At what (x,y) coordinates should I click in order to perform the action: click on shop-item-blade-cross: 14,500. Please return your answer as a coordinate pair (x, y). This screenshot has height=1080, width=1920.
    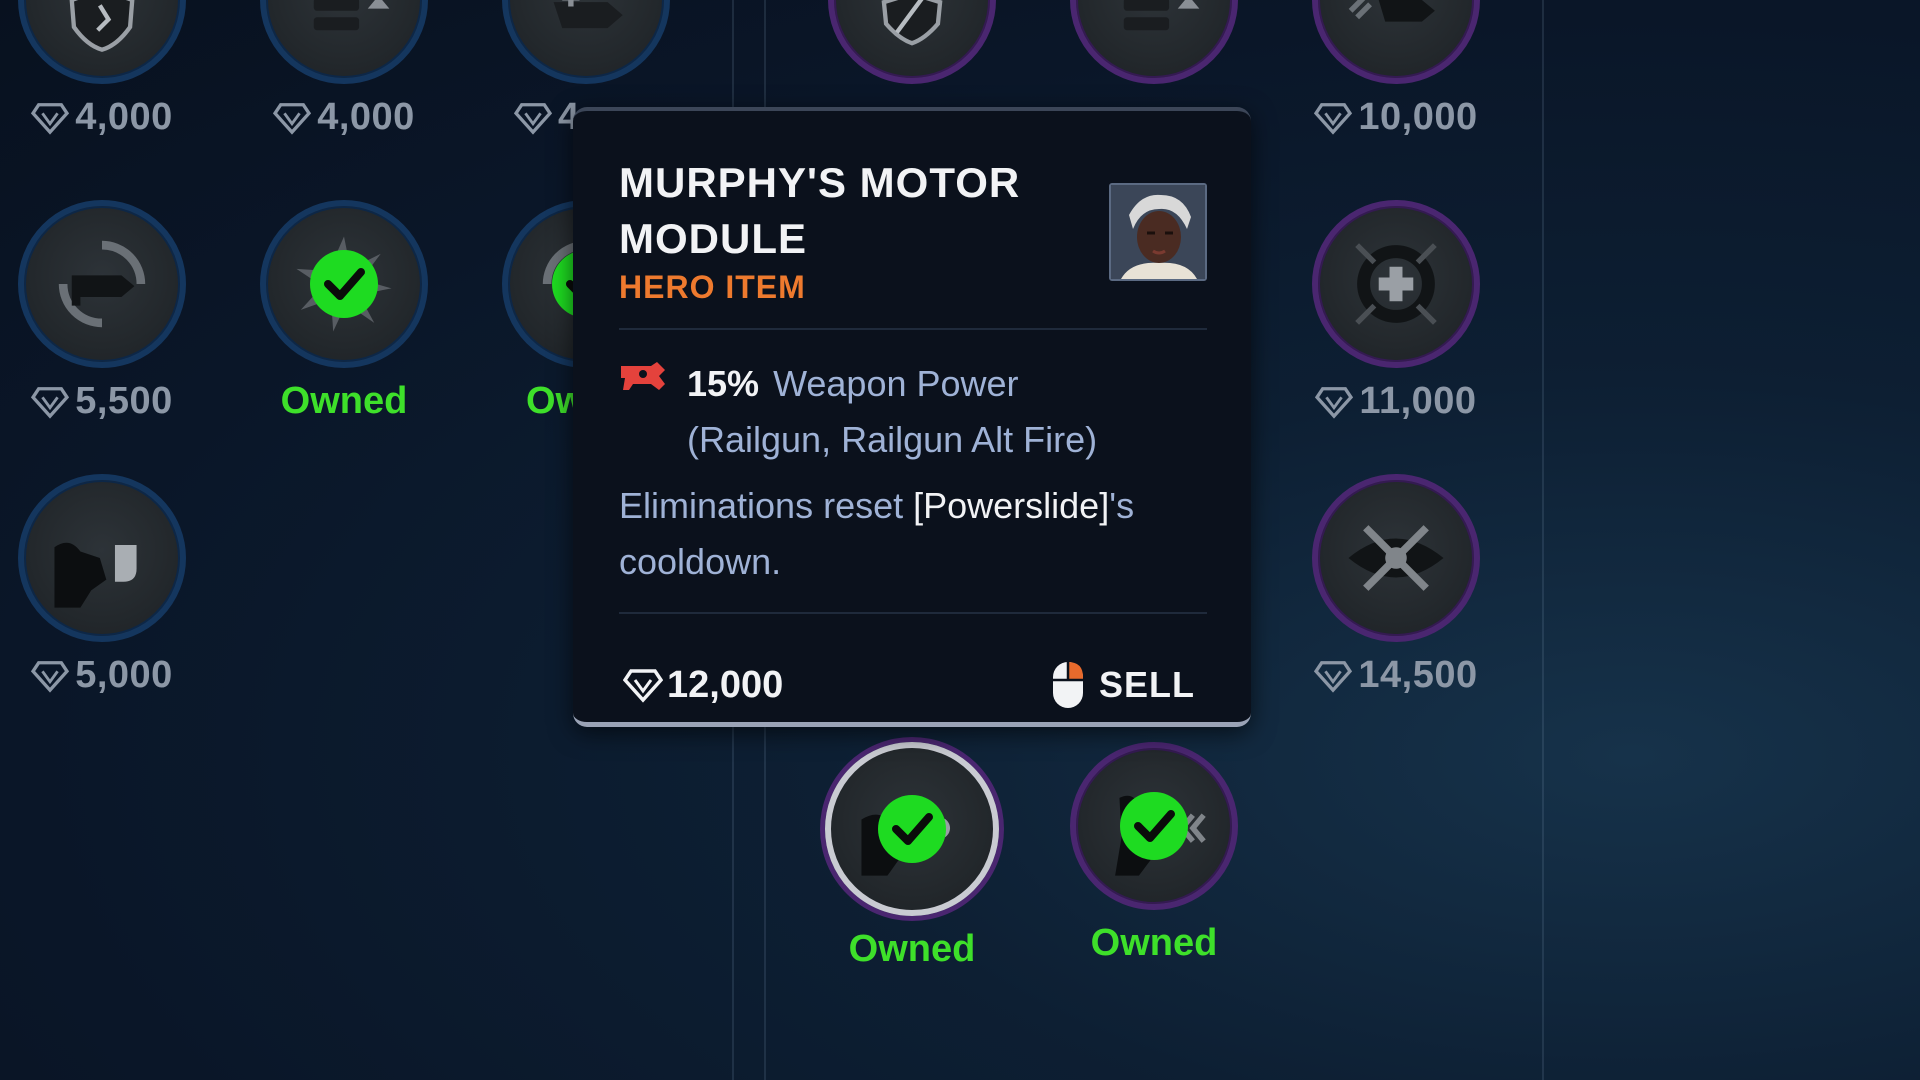
    Looking at the image, I should click on (1396, 585).